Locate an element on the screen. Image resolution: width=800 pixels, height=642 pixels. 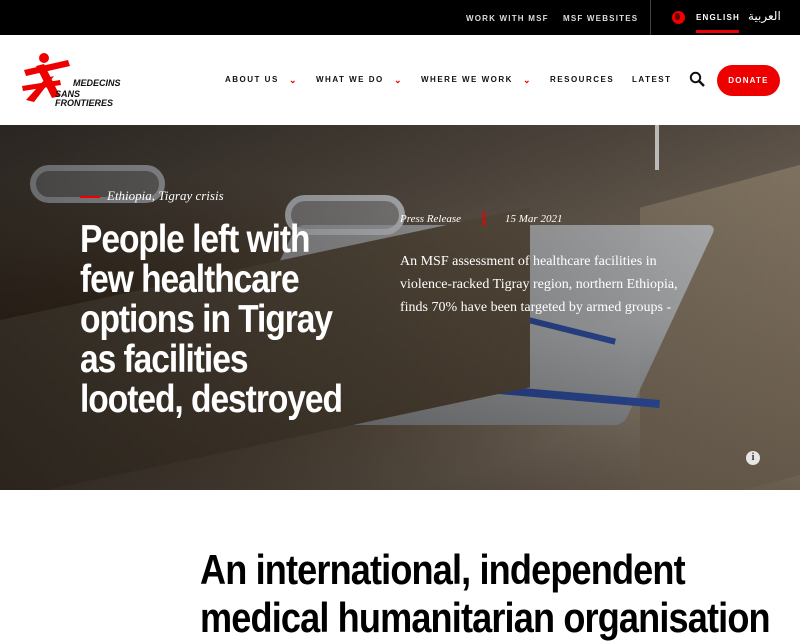
article-type: Press Release is located at coordinates (430, 219).